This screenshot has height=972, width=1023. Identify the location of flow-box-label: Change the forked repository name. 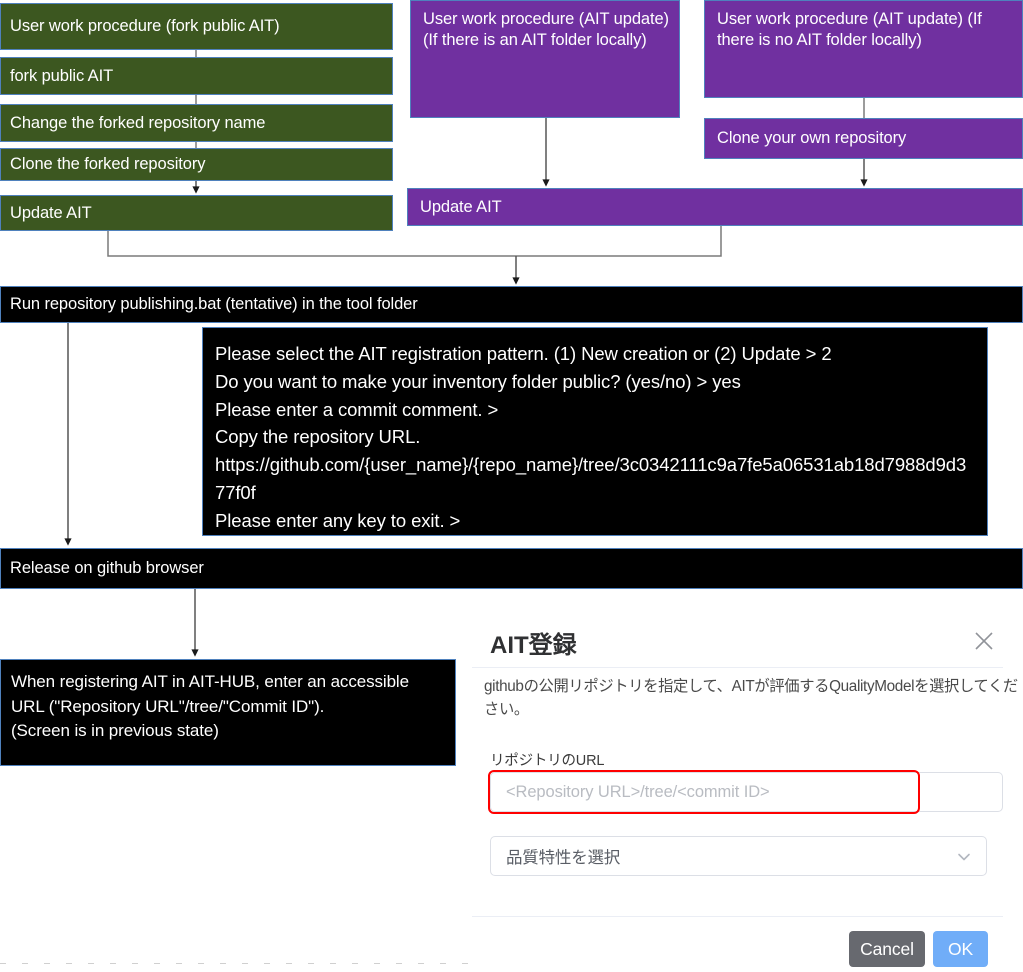
(138, 122).